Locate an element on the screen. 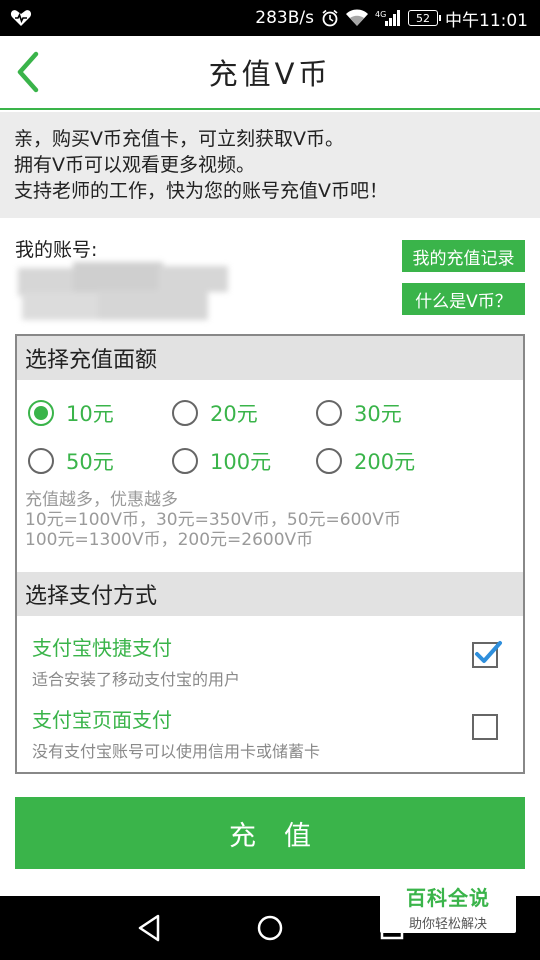 This screenshot has height=960, width=540. amount-option-20: 20元 is located at coordinates (215, 413).